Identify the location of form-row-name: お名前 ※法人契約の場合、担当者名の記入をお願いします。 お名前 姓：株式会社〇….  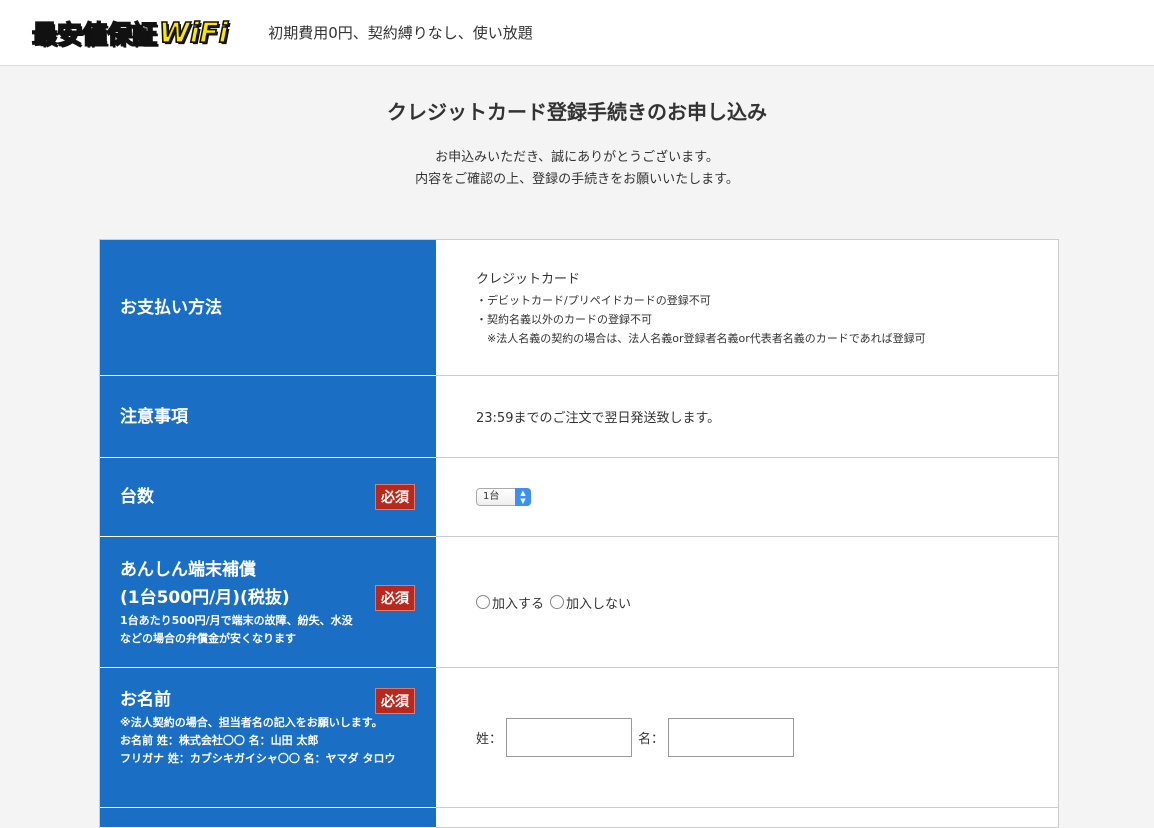
(579, 738).